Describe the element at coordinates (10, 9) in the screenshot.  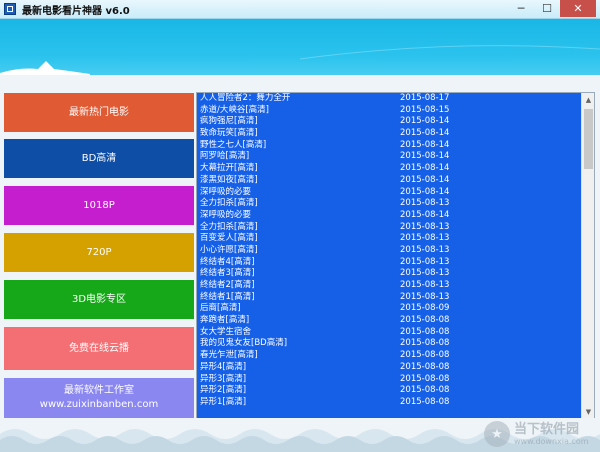
I see `film-app-icon` at that location.